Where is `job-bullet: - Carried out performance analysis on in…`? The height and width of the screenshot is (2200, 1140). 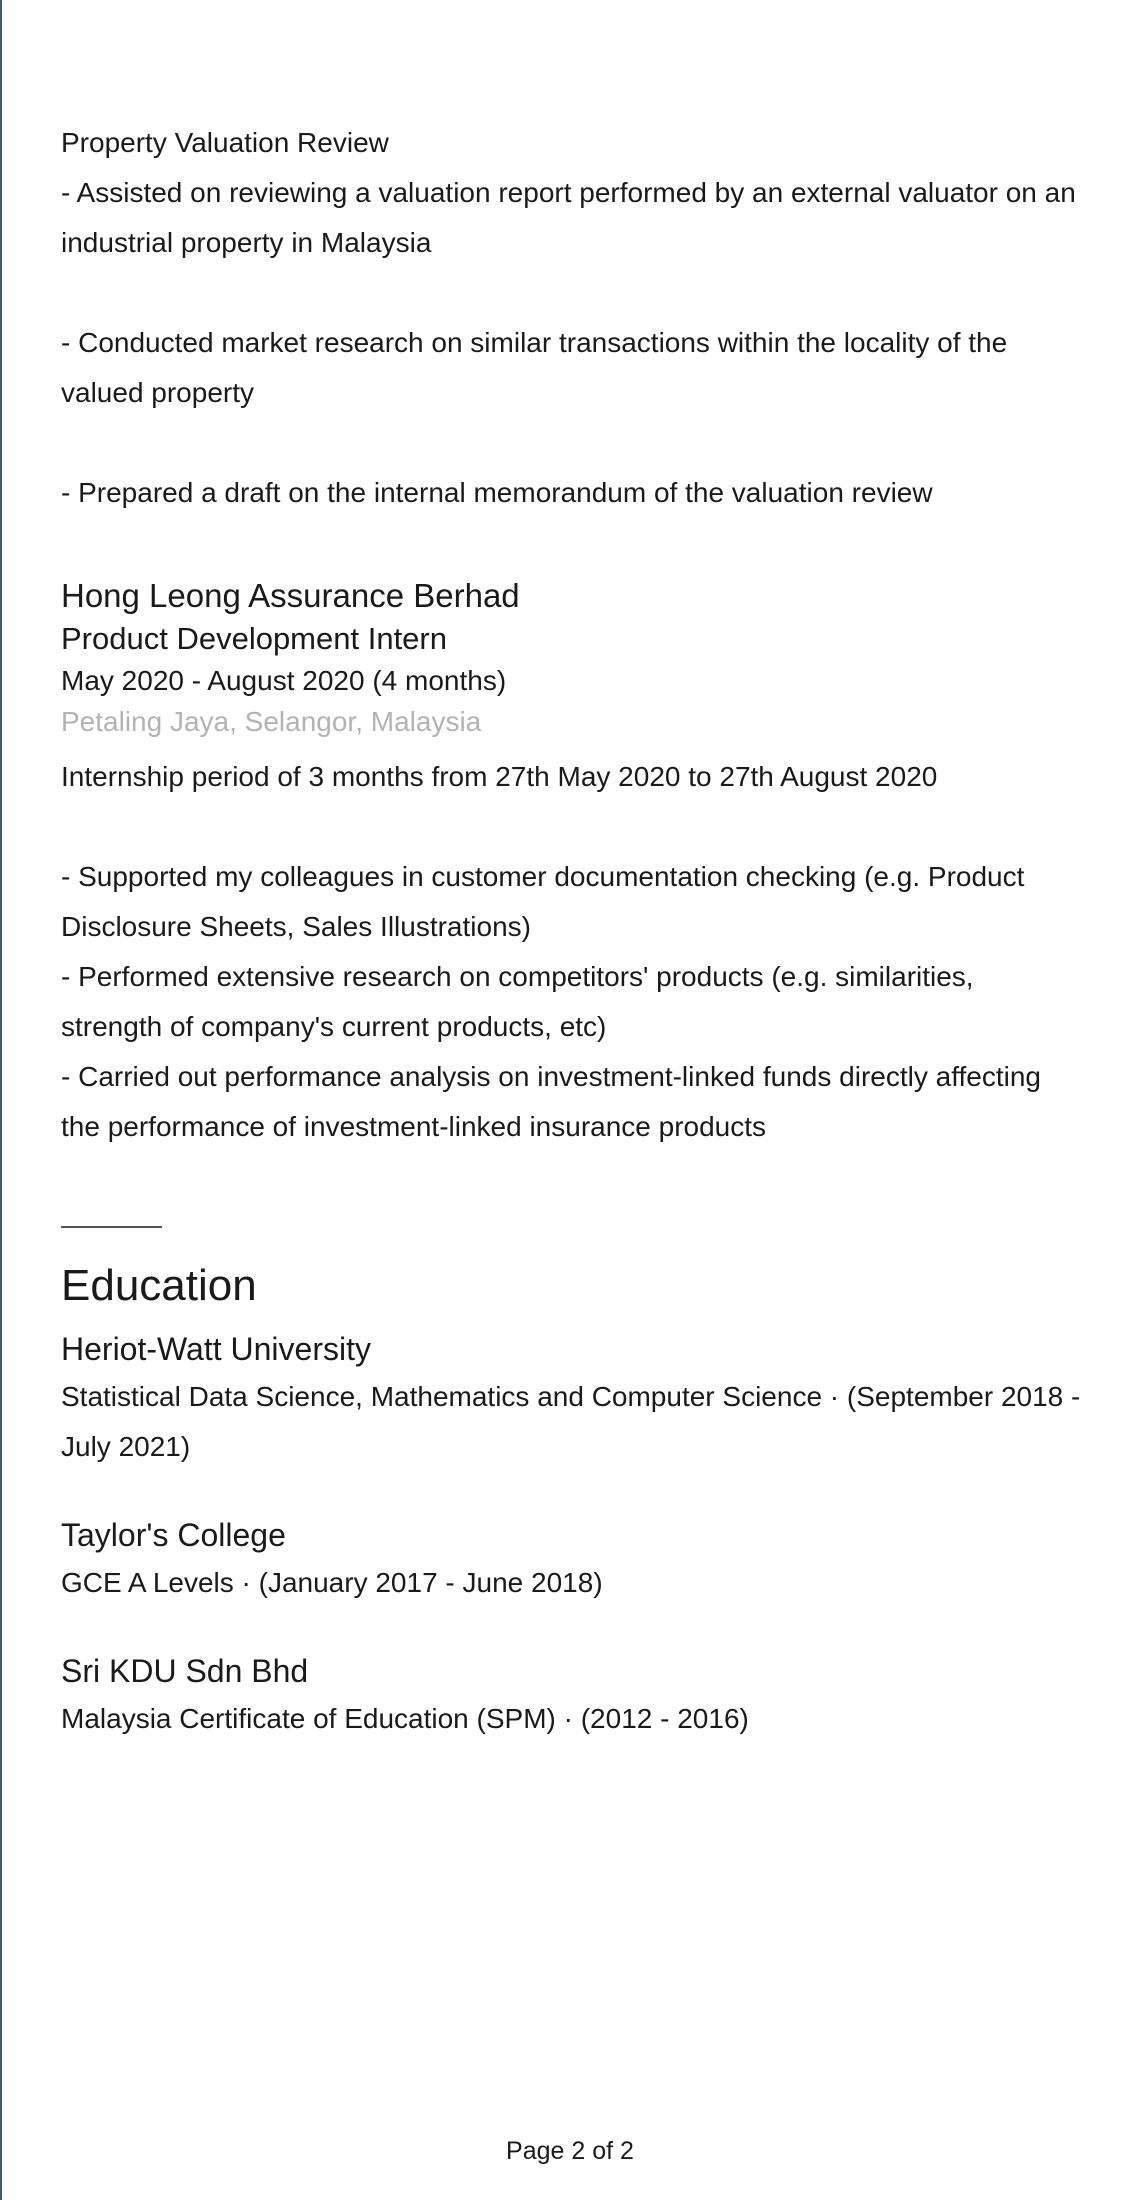 job-bullet: - Carried out performance analysis on in… is located at coordinates (551, 1101).